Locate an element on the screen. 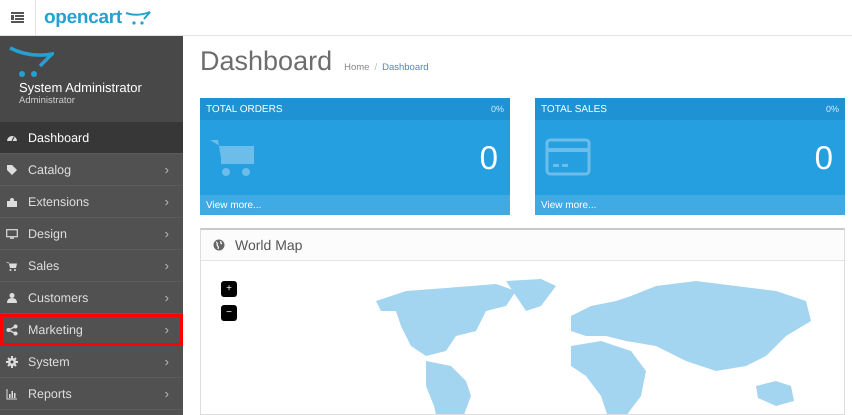 The height and width of the screenshot is (415, 852). user-name: System Administrator is located at coordinates (81, 87).